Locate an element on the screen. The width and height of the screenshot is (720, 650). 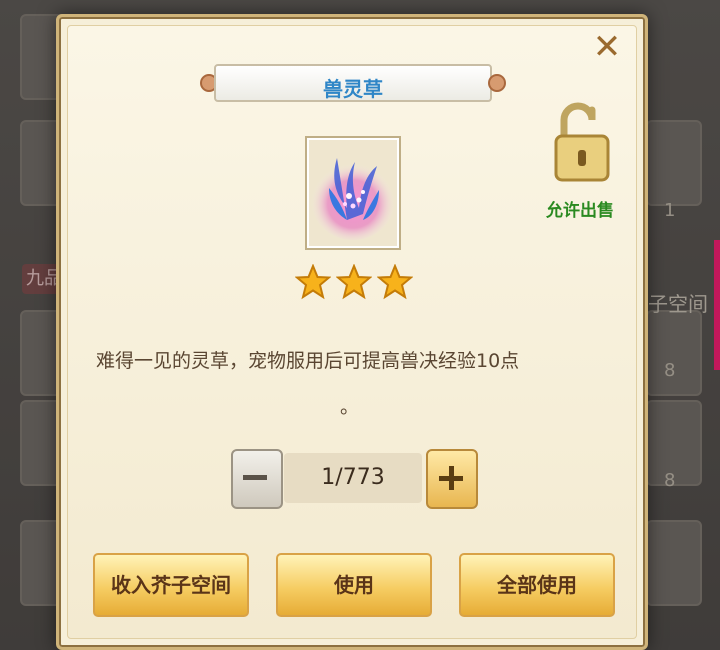
item-icon-frame is located at coordinates (353, 193).